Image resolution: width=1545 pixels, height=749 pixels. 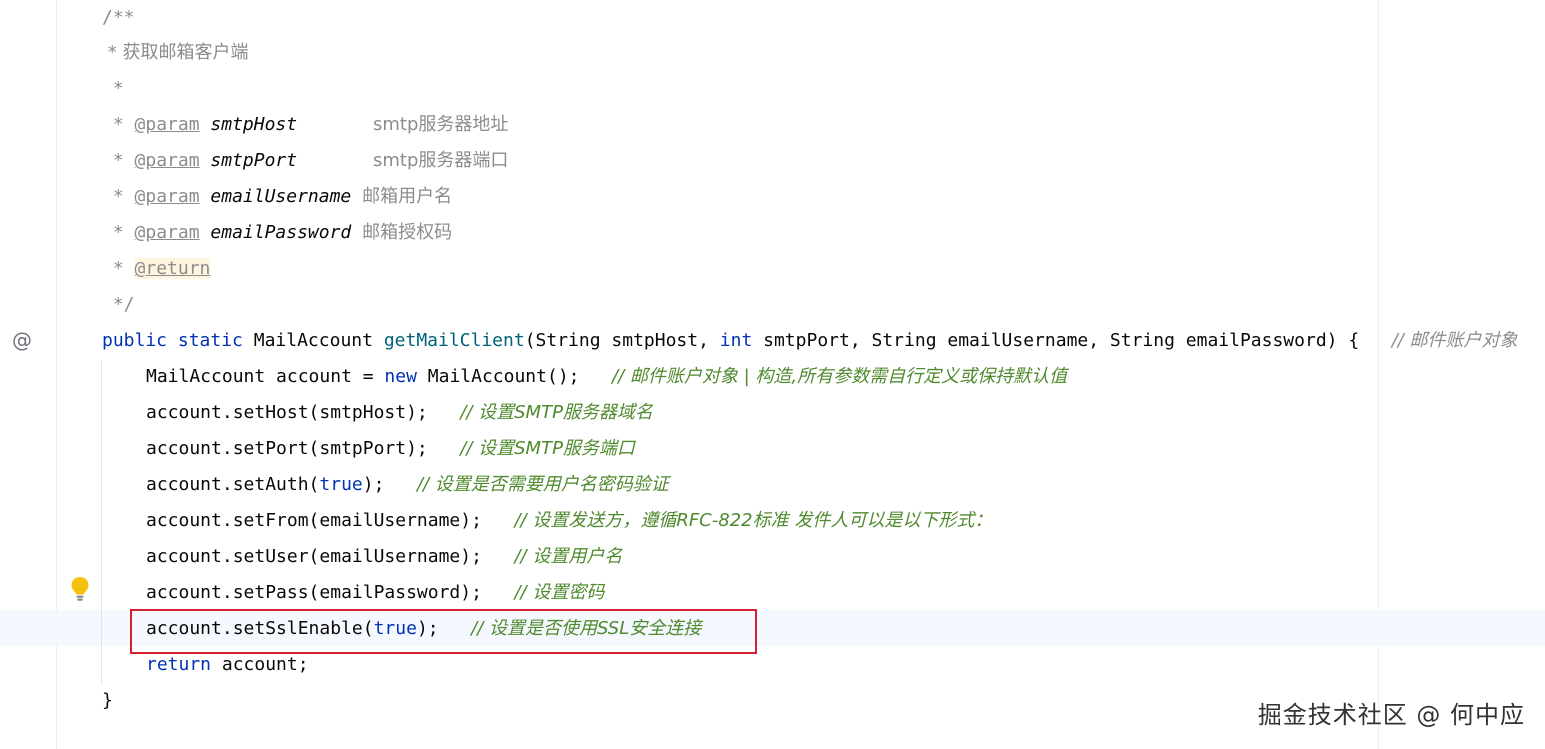 What do you see at coordinates (277, 196) in the screenshot?
I see `javadoc-param-line: * @param emailUsername 邮箱用户名` at bounding box center [277, 196].